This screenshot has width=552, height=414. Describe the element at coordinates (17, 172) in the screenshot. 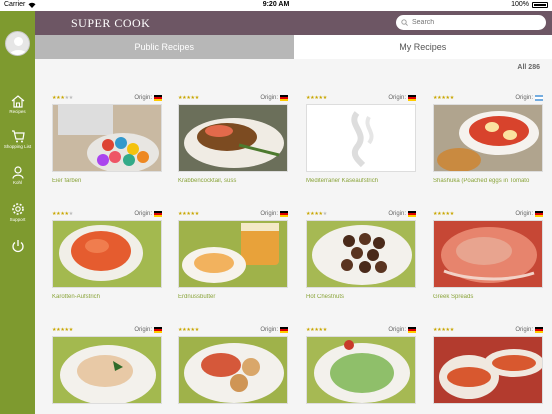

I see `person-icon` at that location.